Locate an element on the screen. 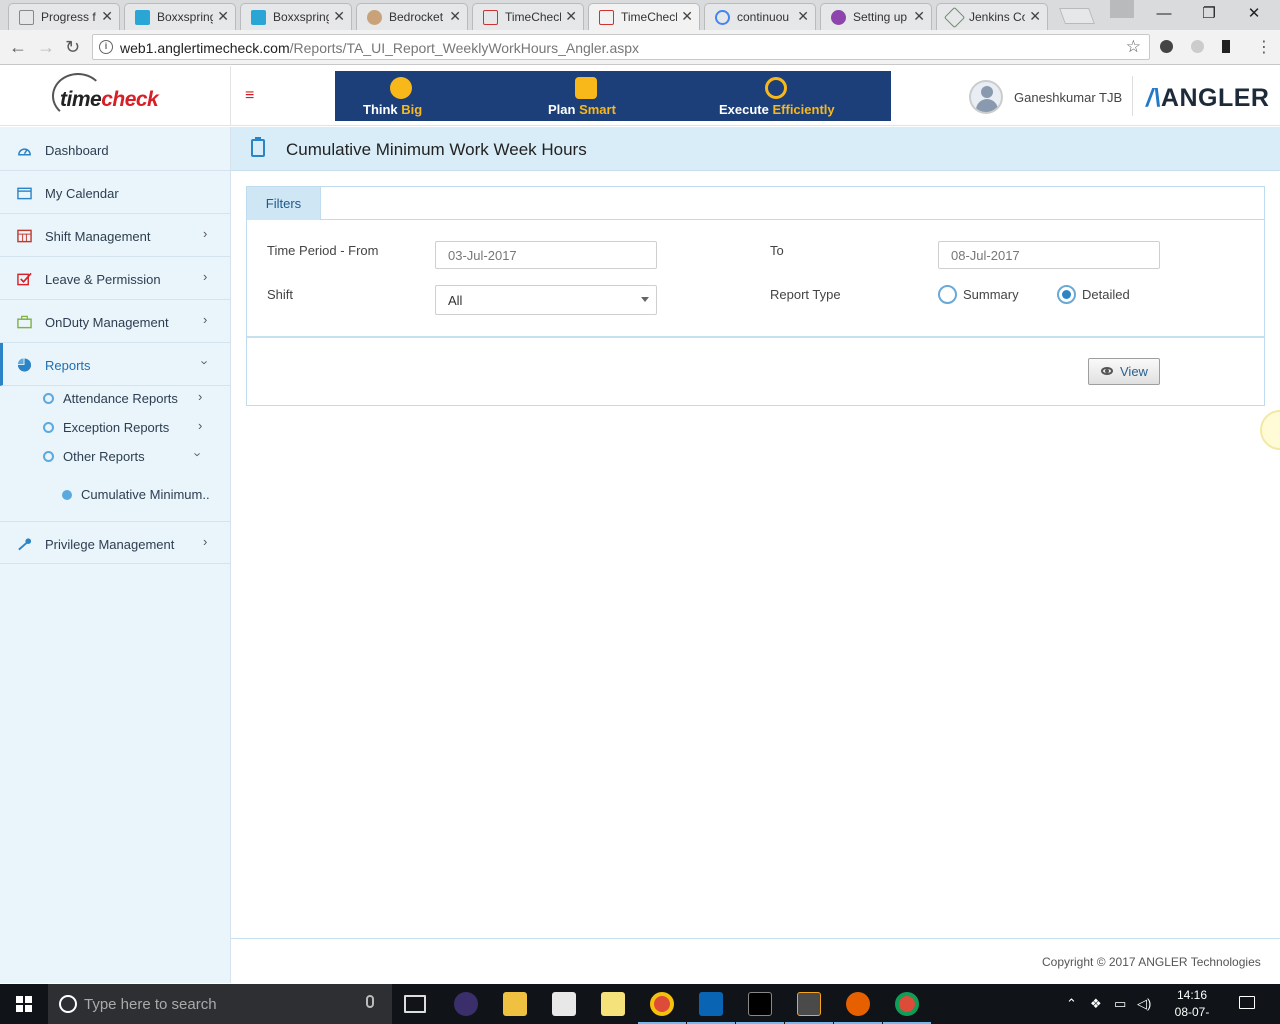 This screenshot has height=1024, width=1280. checkbox-icon is located at coordinates (24, 279).